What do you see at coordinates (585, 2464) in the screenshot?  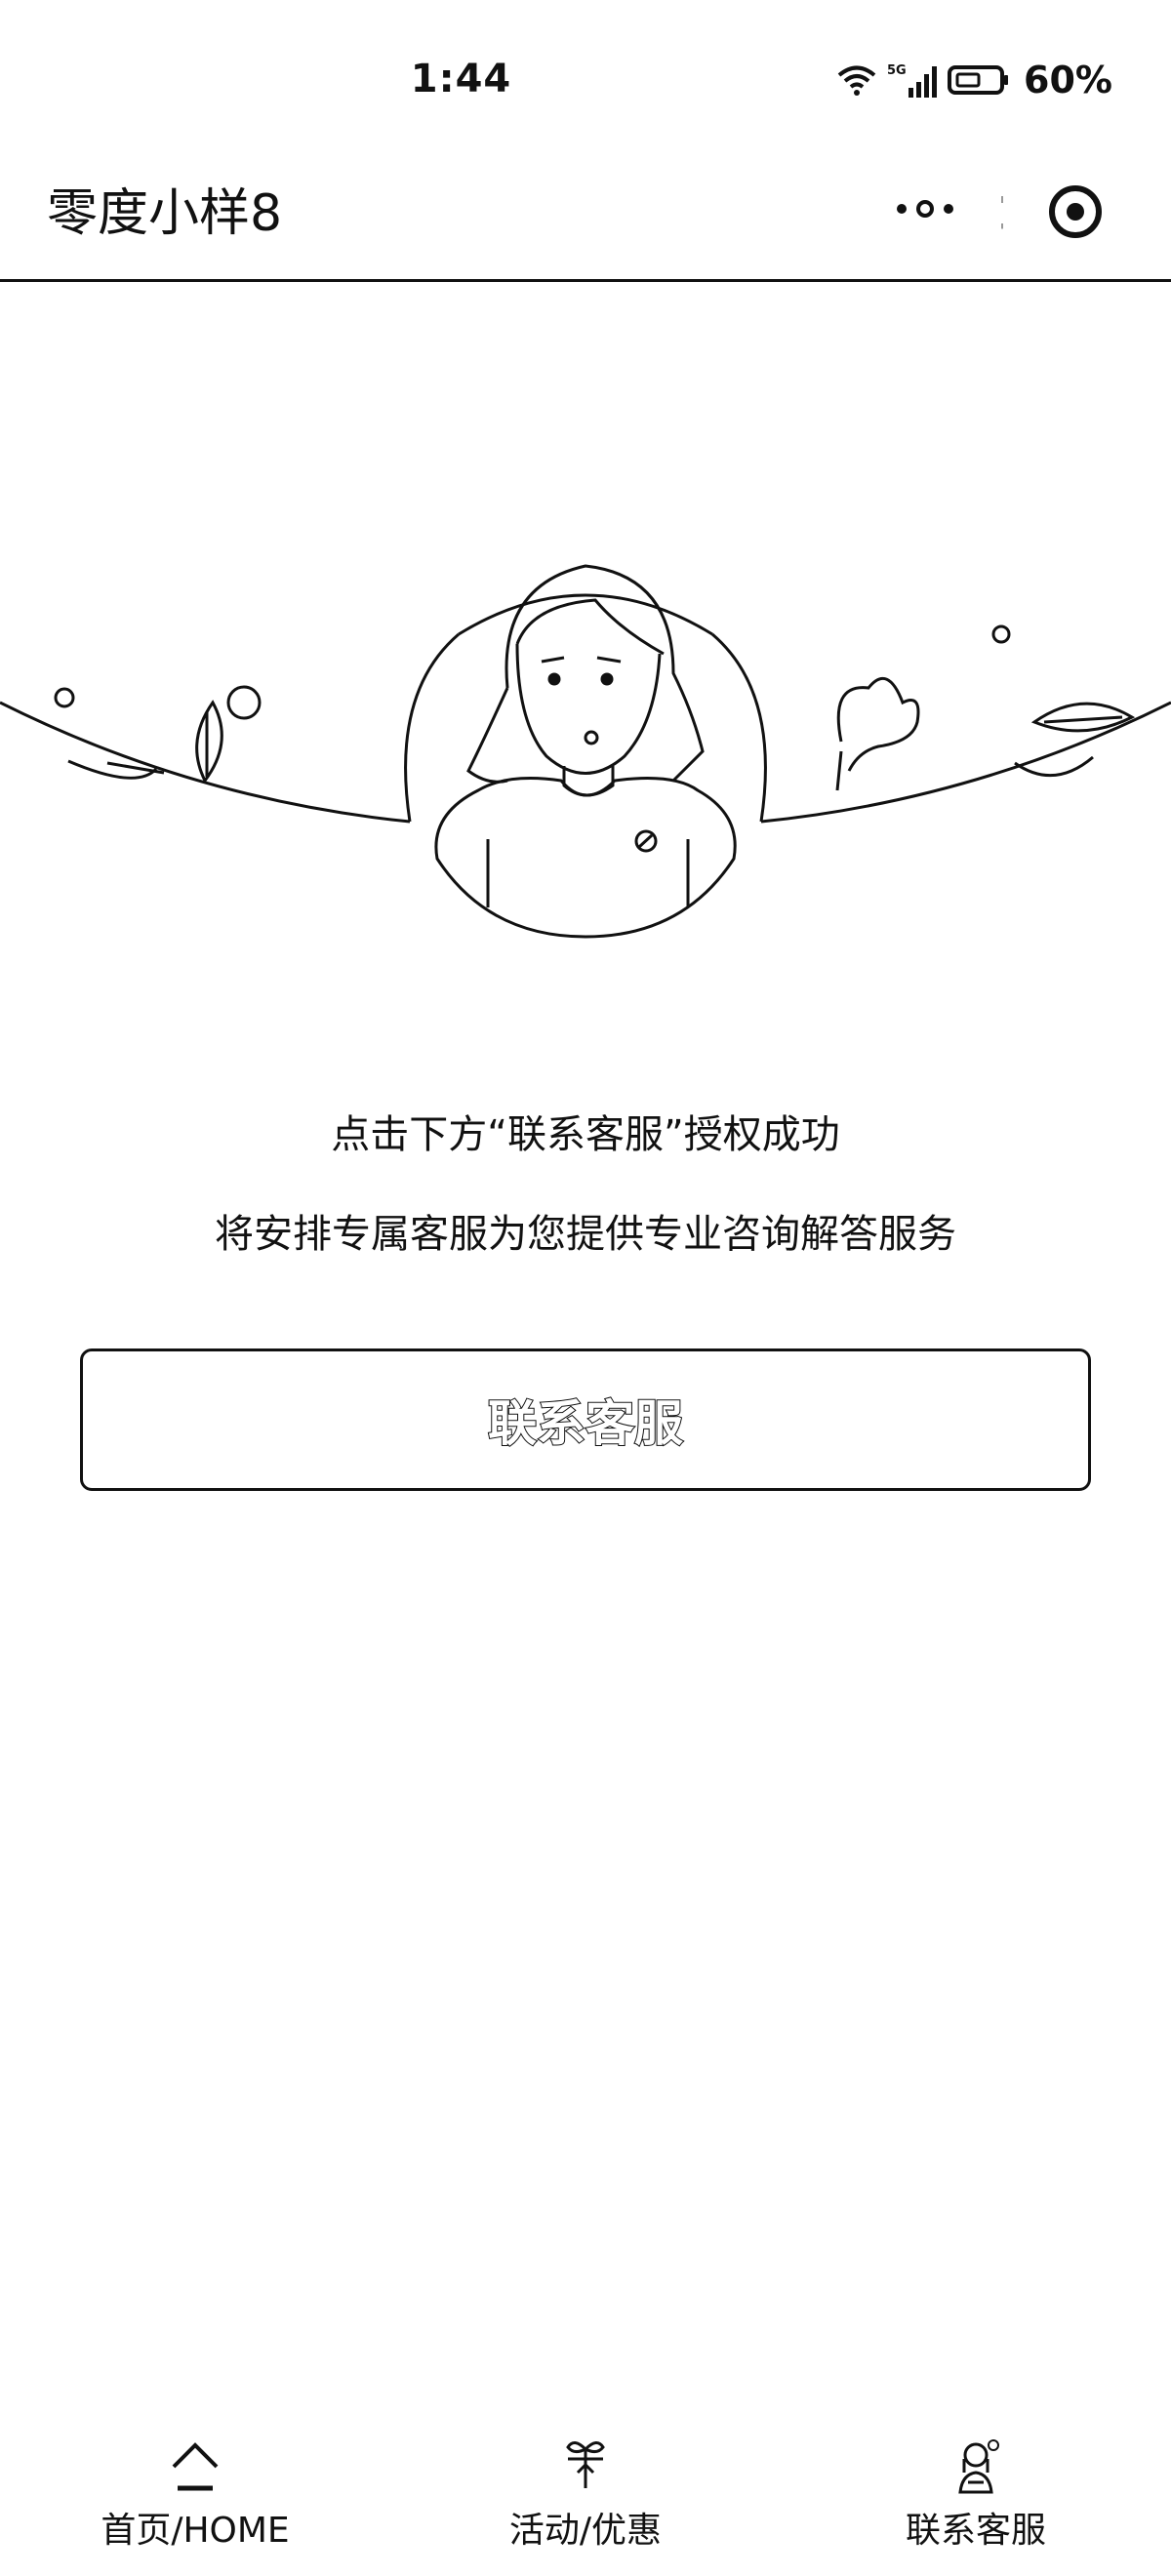 I see `gift-icon` at bounding box center [585, 2464].